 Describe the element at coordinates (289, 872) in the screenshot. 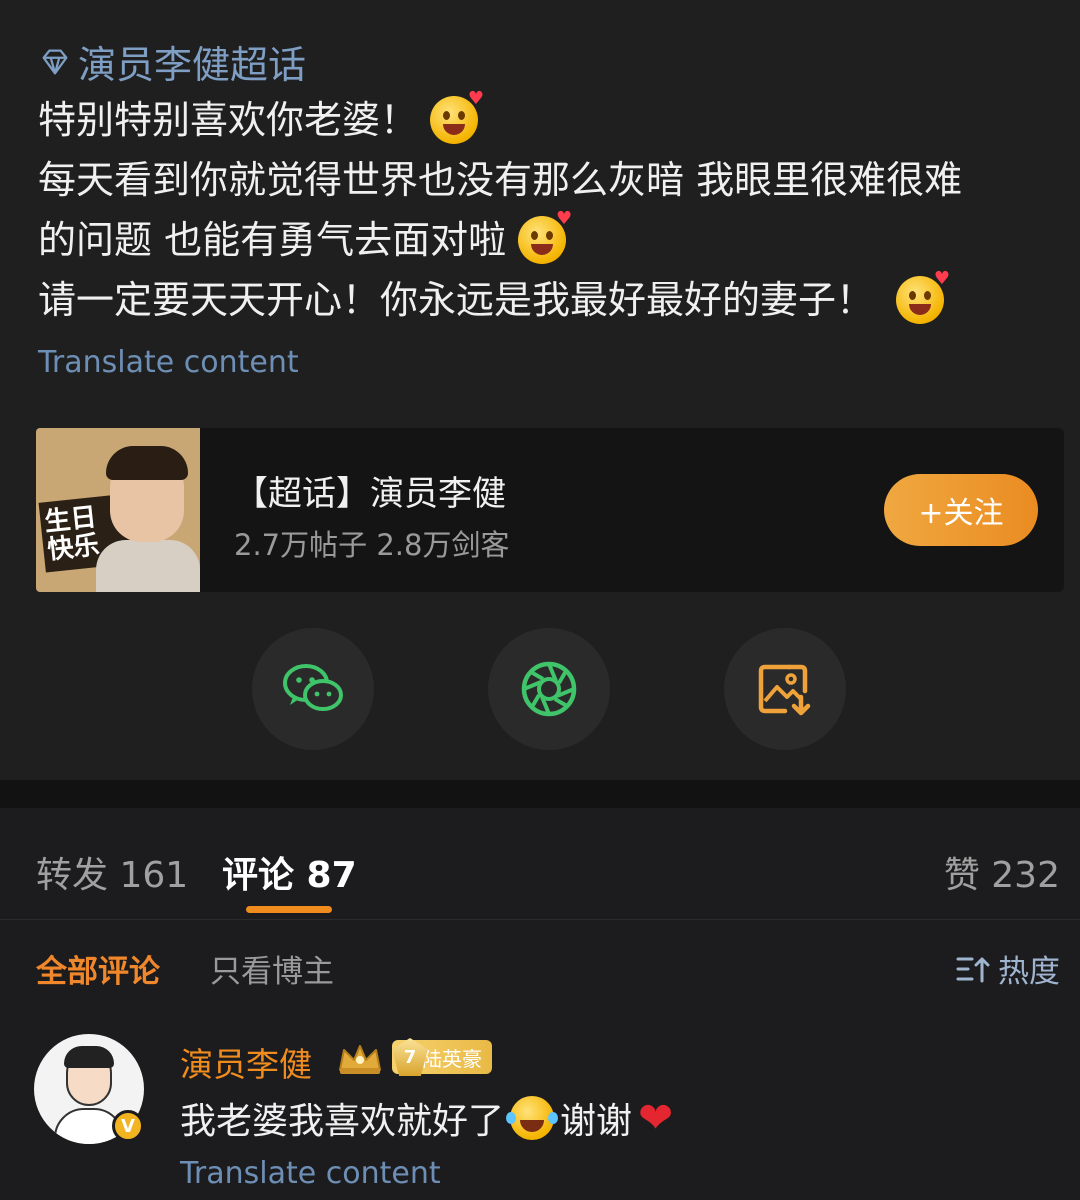

I see `tab-comments: 评论 87` at that location.